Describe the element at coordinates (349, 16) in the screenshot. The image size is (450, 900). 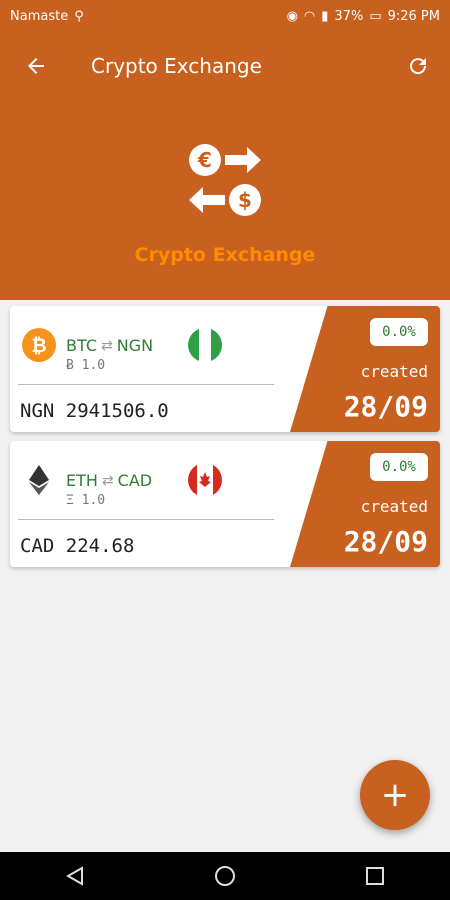
I see `battery-percent: 37%` at that location.